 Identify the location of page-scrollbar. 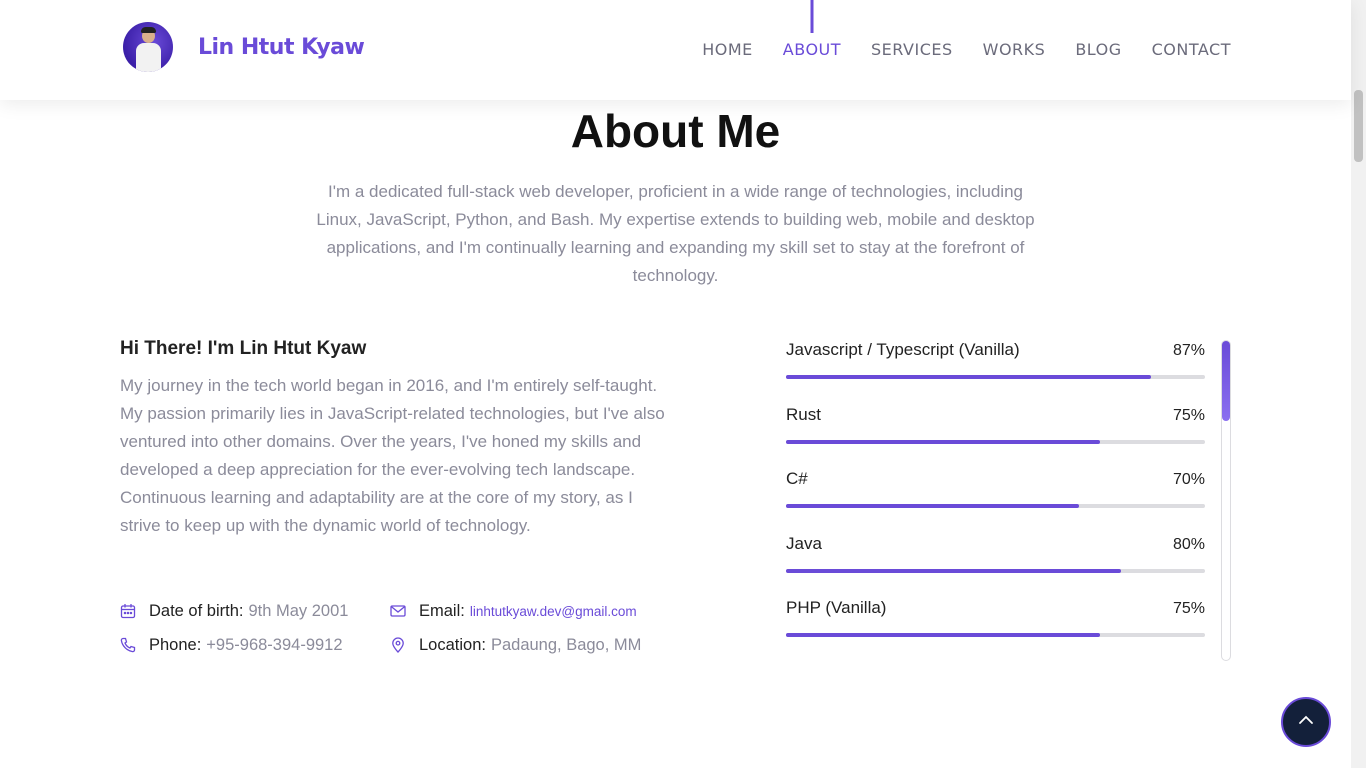
(1358, 384).